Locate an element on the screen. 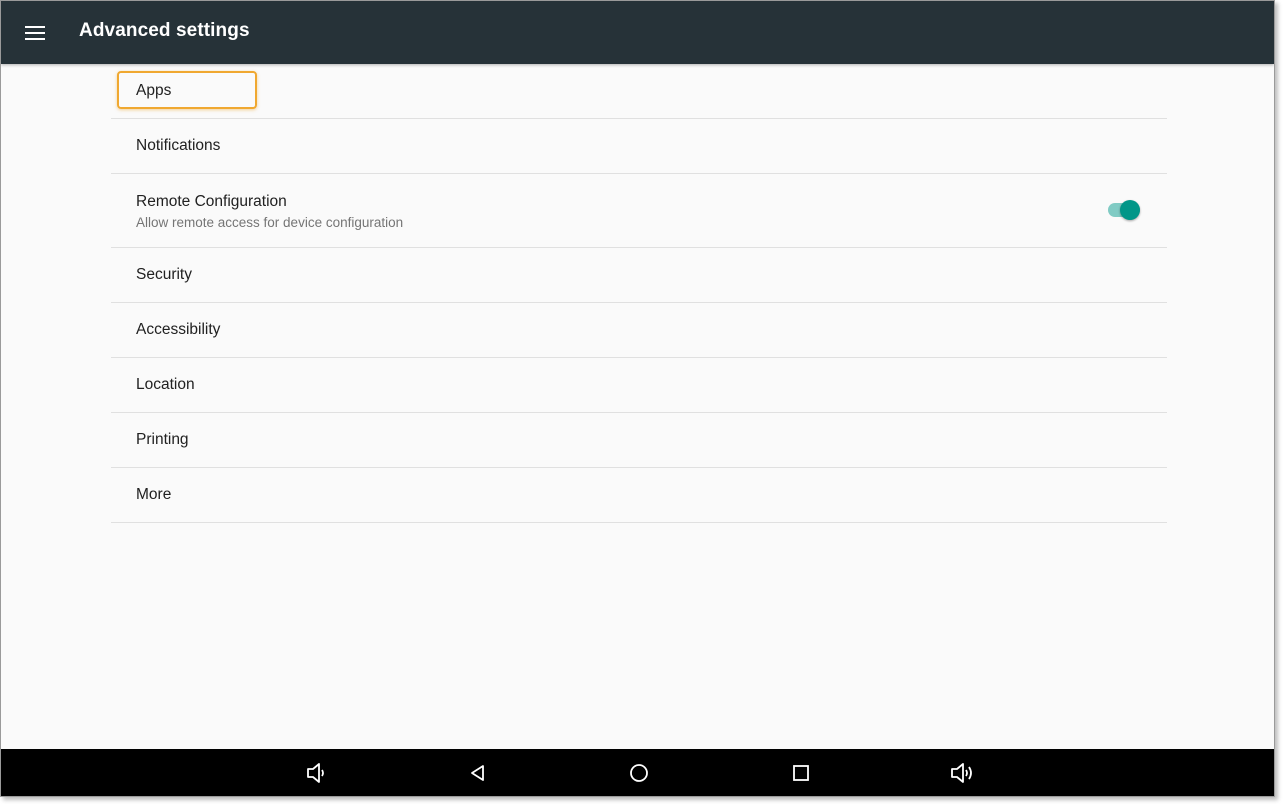  settings-item-apps: Apps is located at coordinates (639, 91).